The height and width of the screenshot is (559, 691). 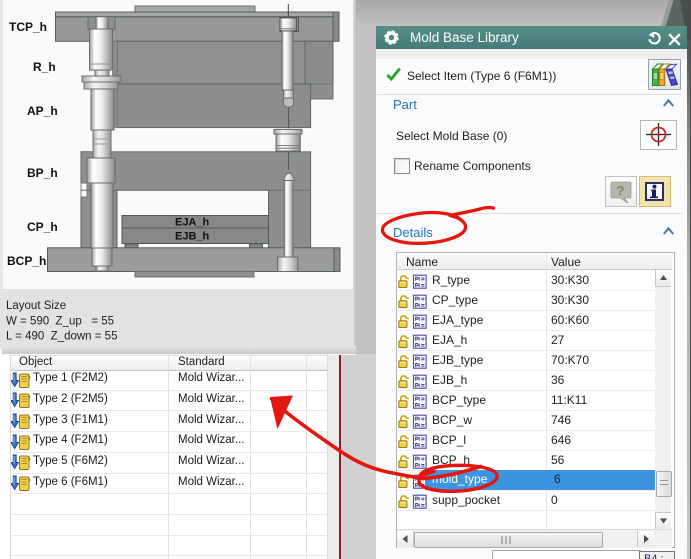 What do you see at coordinates (42, 227) in the screenshot?
I see `svg-text: CP_h` at bounding box center [42, 227].